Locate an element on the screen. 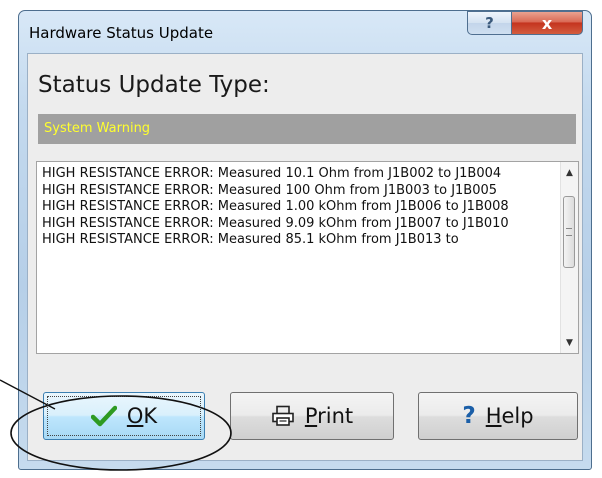  focus-ring is located at coordinates (124, 416).